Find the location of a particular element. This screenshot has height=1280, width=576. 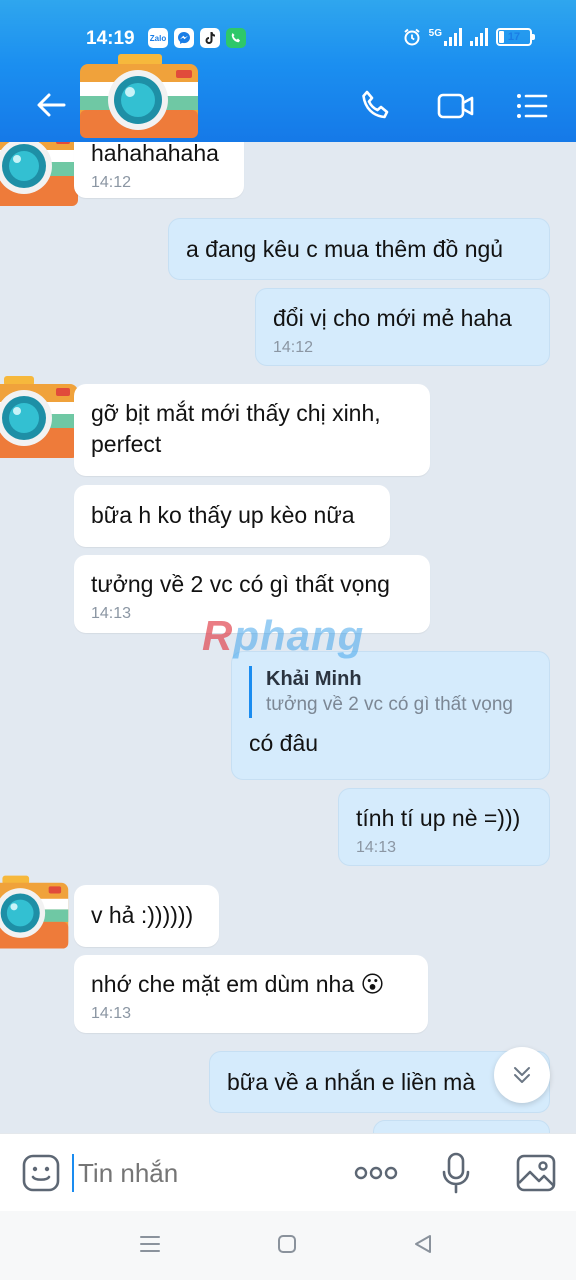

phone-call-icon is located at coordinates (376, 106).